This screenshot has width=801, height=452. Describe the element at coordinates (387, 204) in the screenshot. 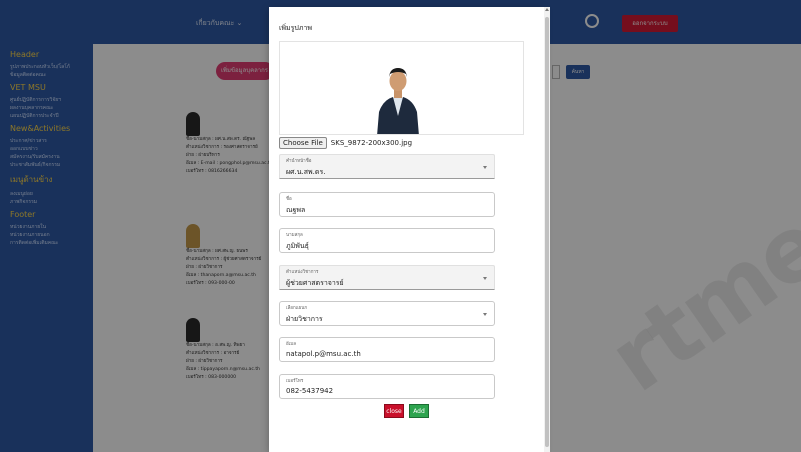

I see `first-name-field: ชื่อ ณฐพล` at that location.